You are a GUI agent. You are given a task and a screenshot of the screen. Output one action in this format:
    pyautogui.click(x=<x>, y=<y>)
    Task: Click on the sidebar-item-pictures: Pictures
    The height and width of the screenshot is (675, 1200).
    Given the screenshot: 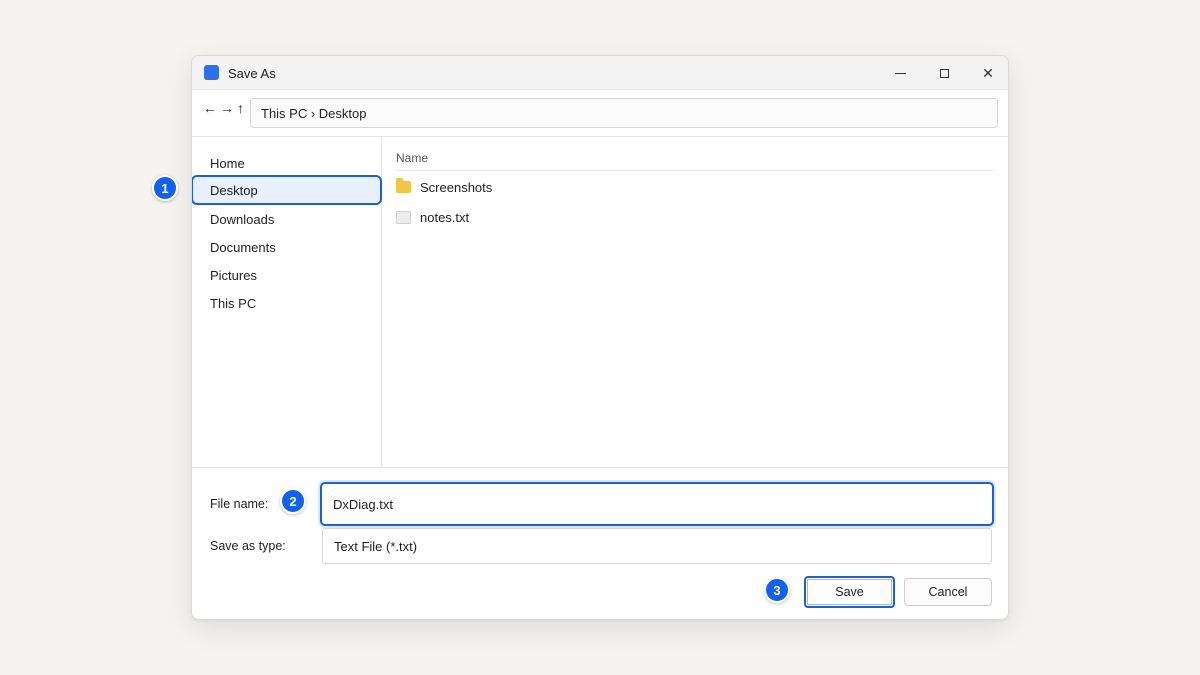 What is the action you would take?
    pyautogui.click(x=287, y=275)
    